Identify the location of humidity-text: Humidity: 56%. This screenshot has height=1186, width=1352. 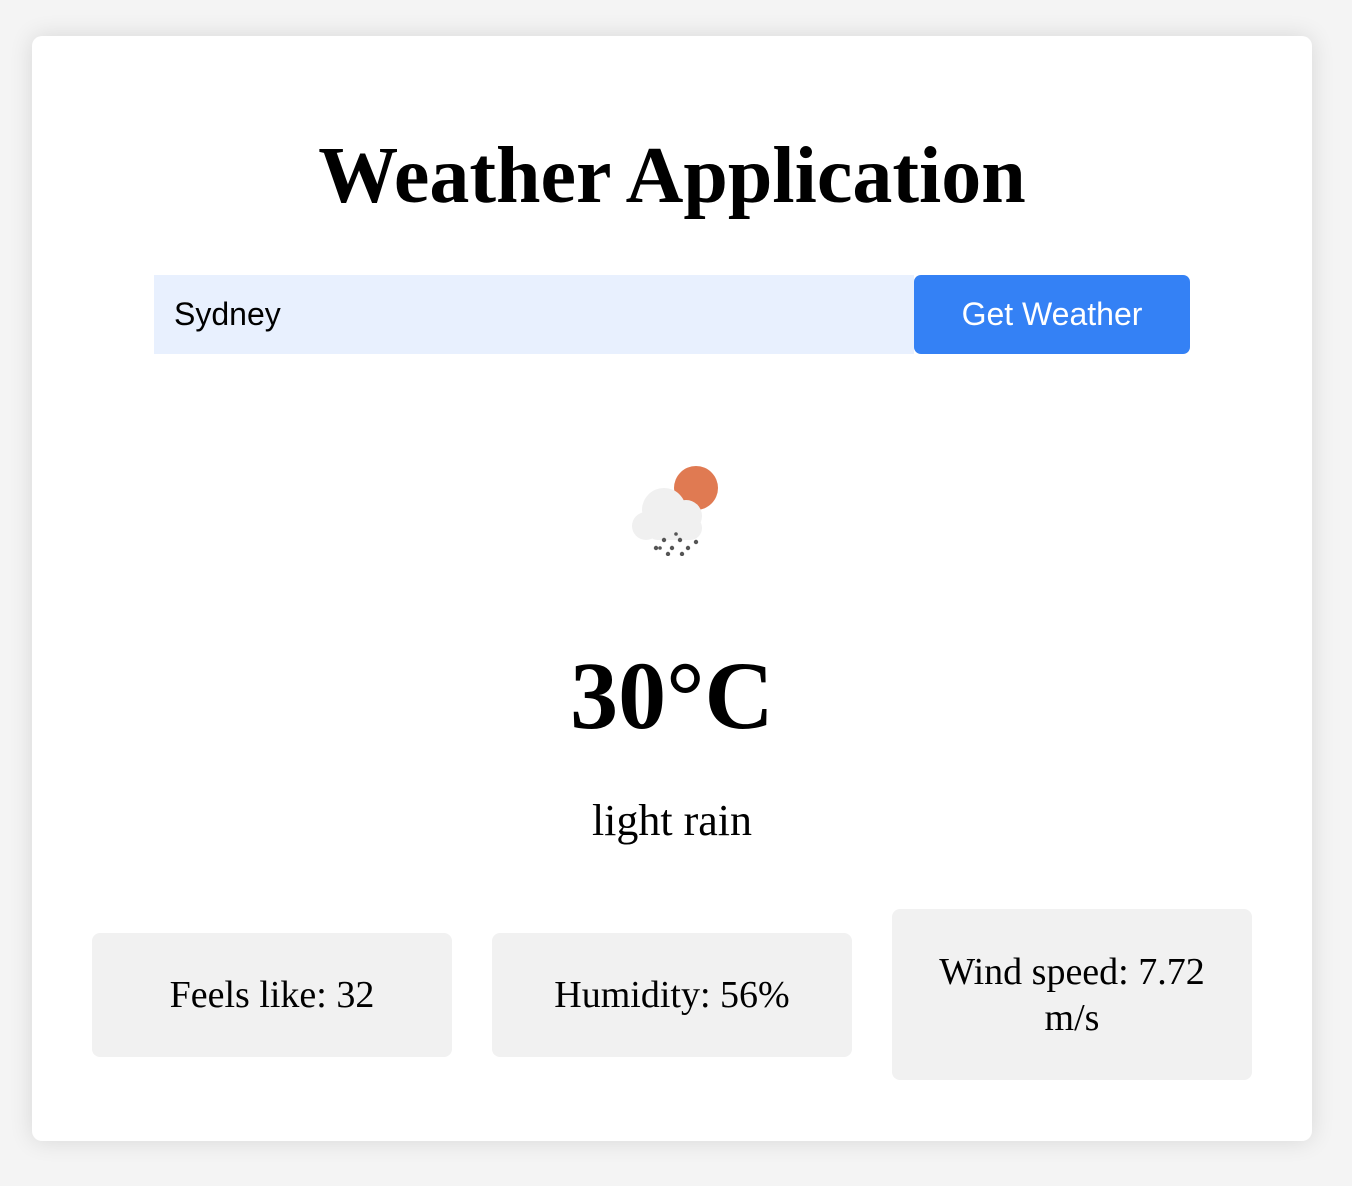
(672, 995).